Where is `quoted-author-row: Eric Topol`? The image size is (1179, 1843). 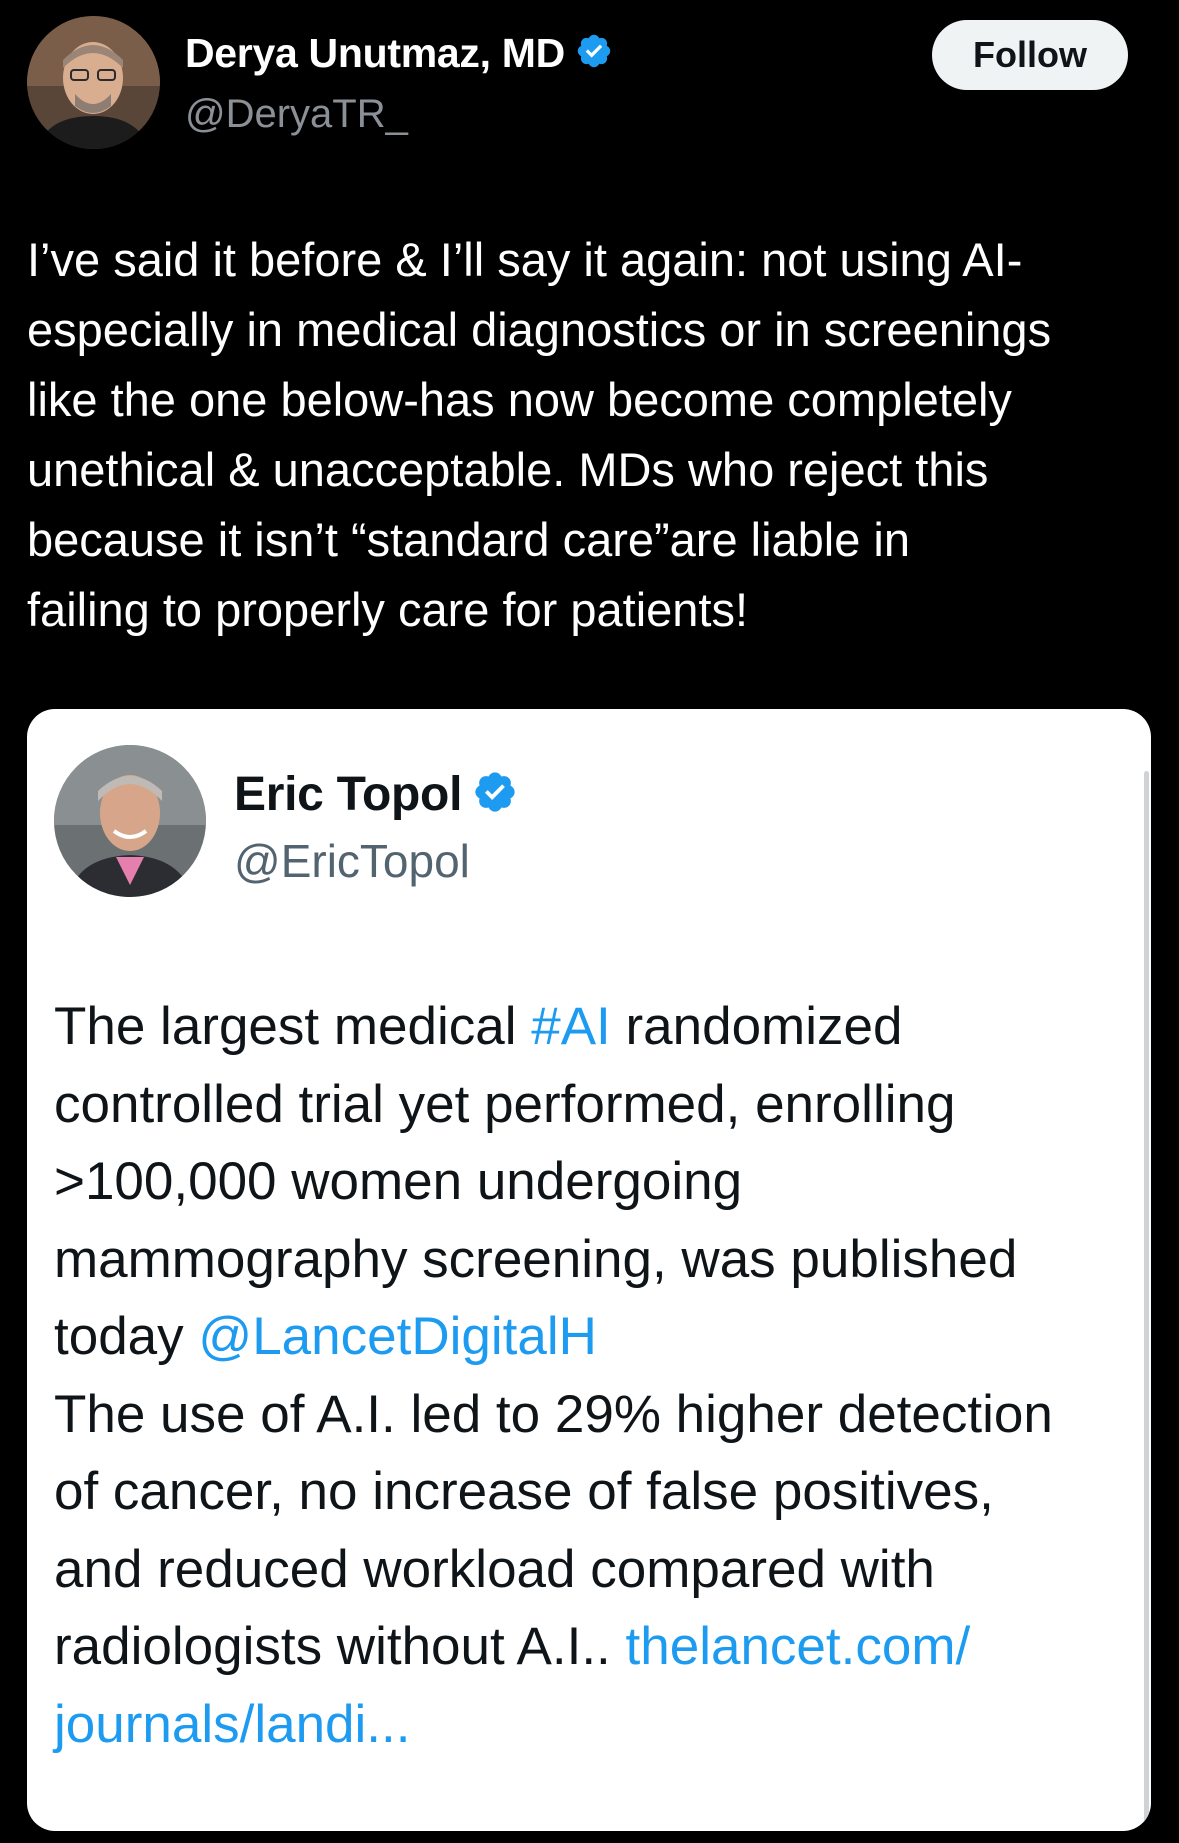 quoted-author-row: Eric Topol is located at coordinates (376, 794).